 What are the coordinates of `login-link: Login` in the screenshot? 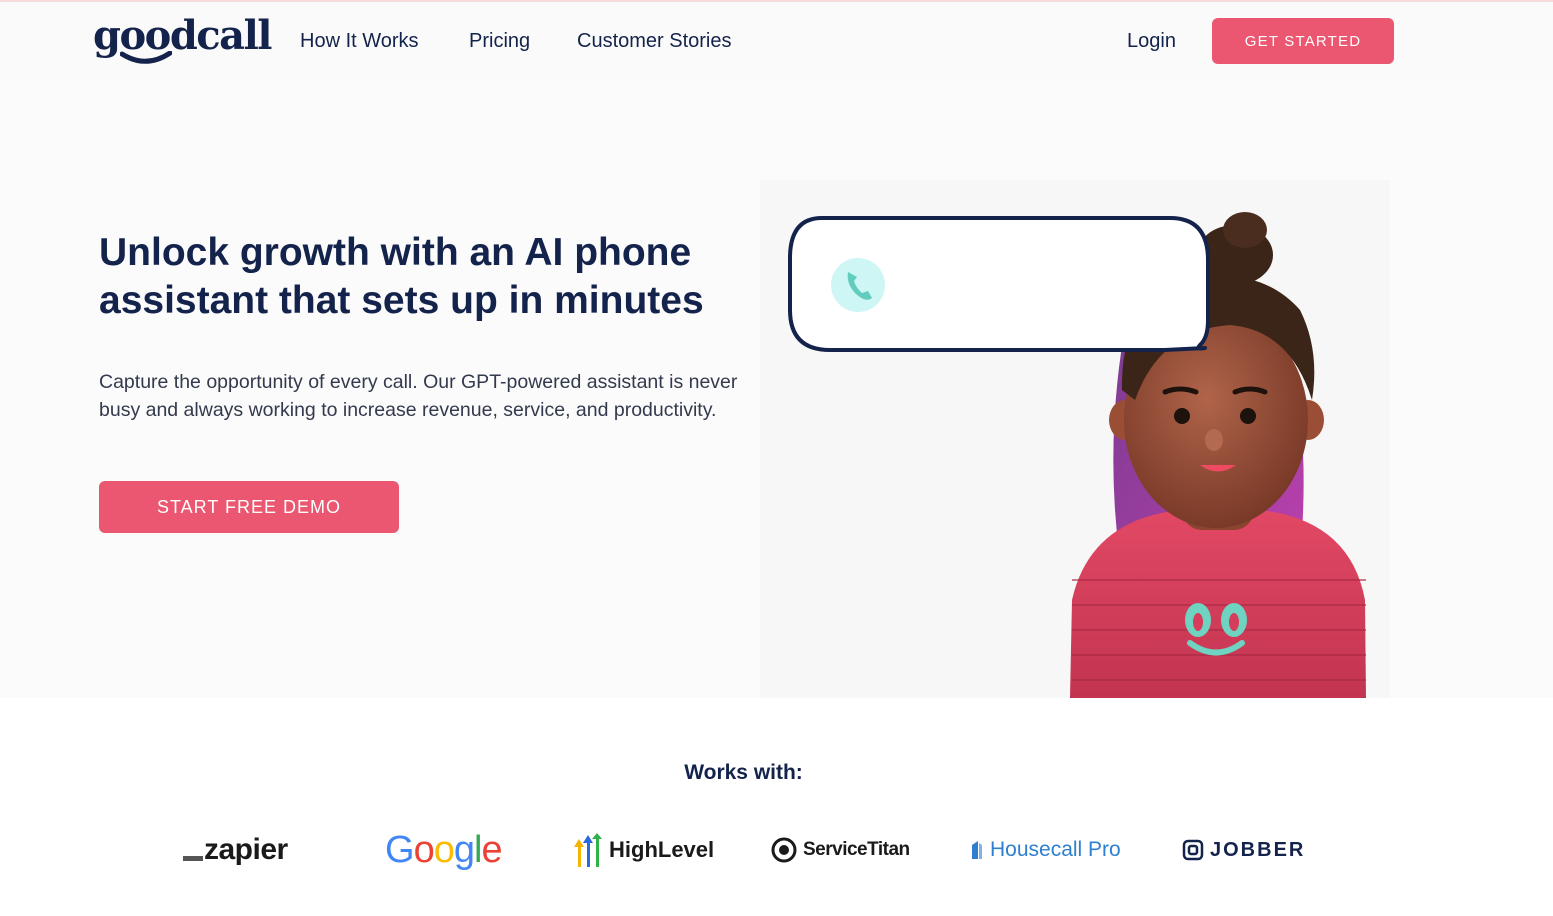 It's located at (1151, 41).